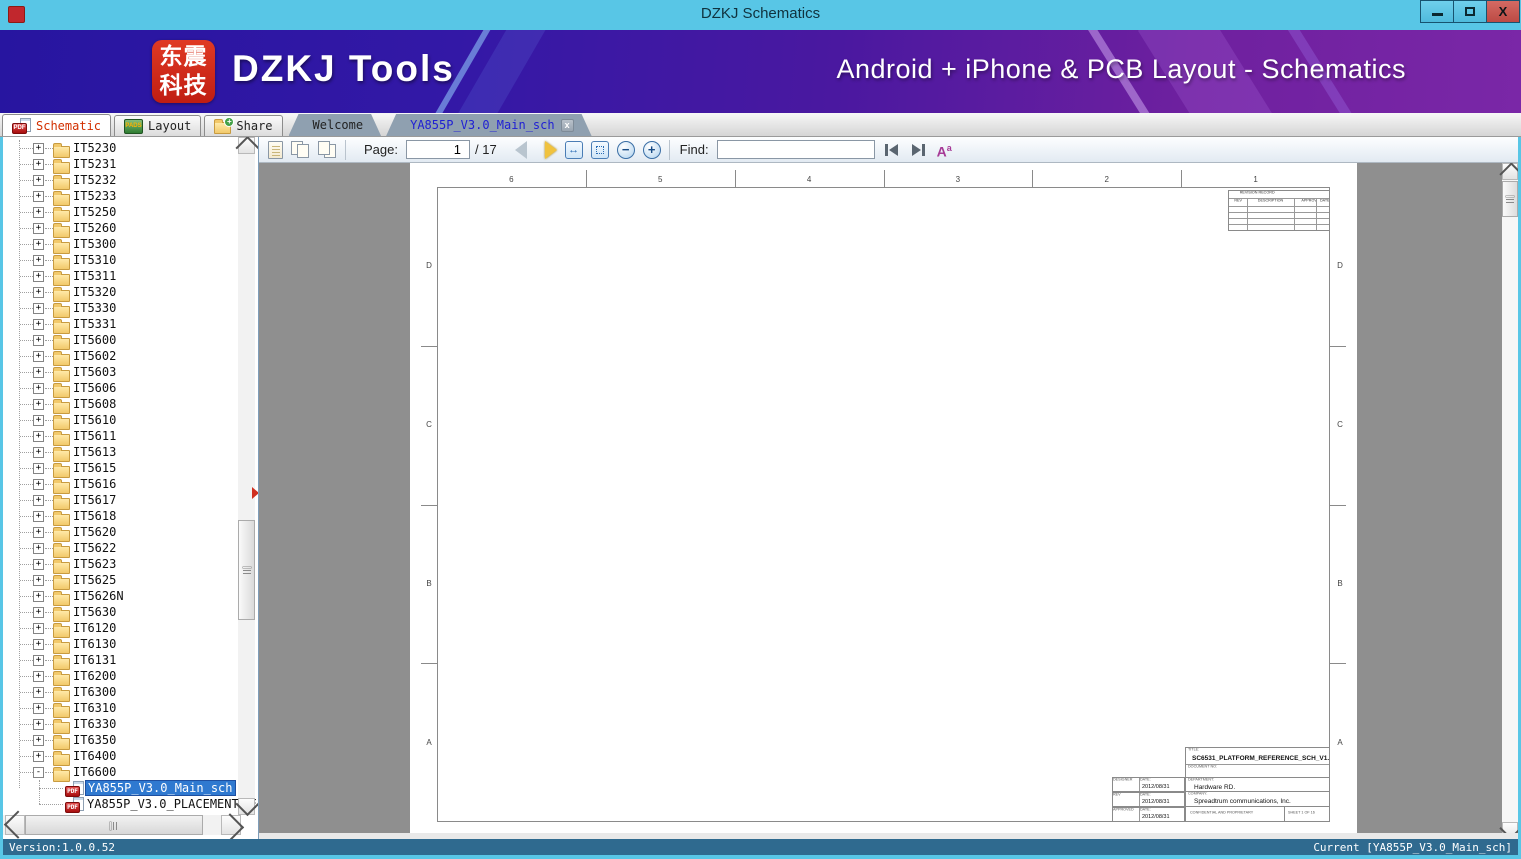 Image resolution: width=1521 pixels, height=859 pixels. I want to click on tree-folder-row: + IT5620, so click(129, 533).